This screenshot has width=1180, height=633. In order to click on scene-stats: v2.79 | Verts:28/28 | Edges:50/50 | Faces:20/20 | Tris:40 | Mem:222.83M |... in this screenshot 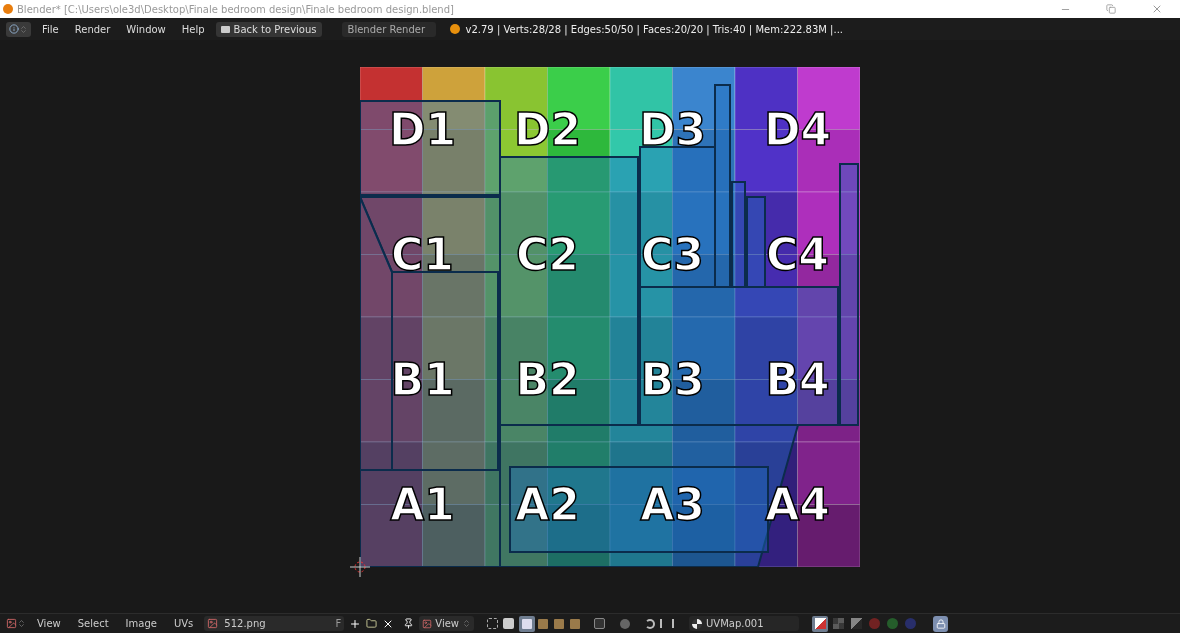, I will do `click(654, 29)`.